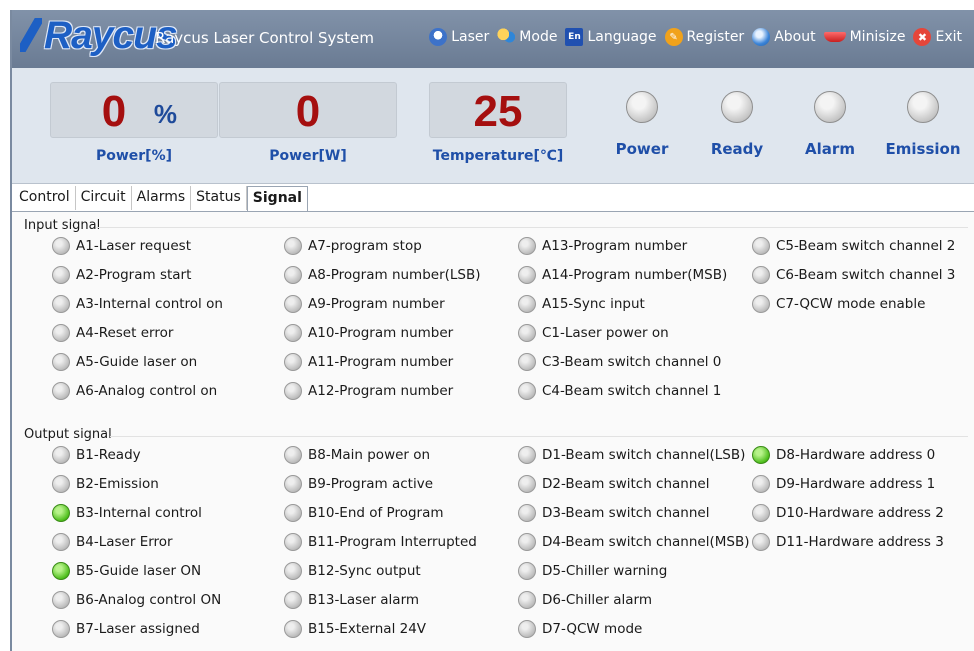  I want to click on output-signal-item: B12-Sync output, so click(352, 571).